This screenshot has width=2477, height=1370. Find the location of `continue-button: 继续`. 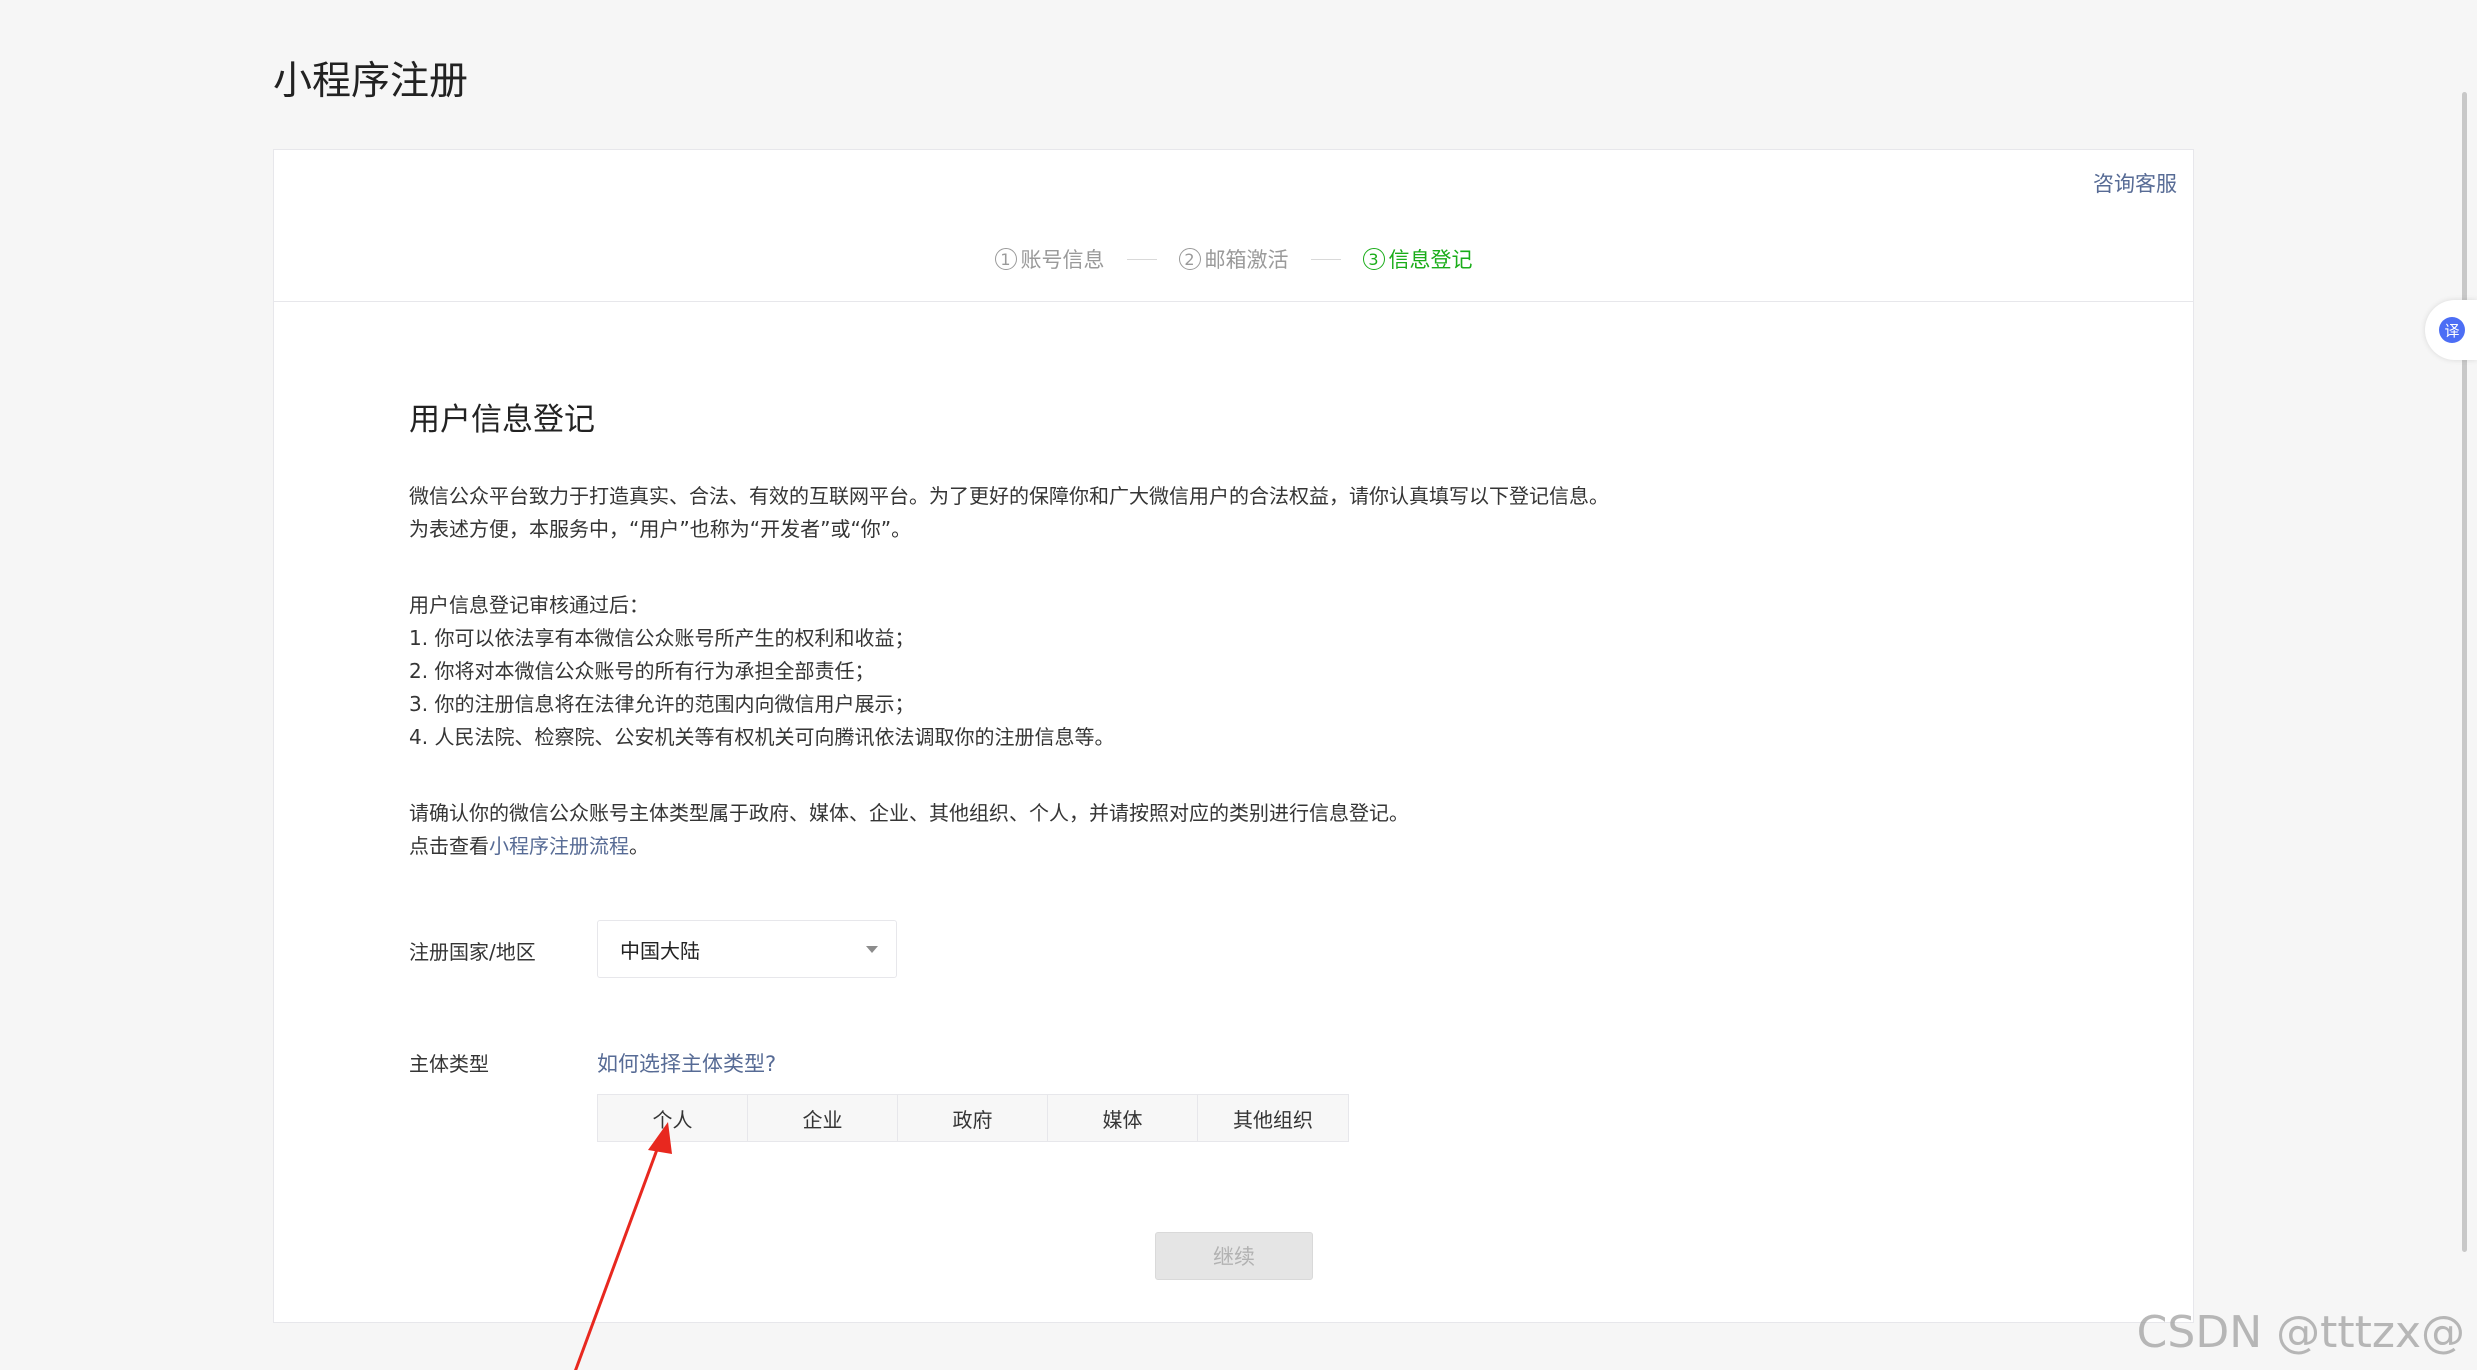

continue-button: 继续 is located at coordinates (1234, 1256).